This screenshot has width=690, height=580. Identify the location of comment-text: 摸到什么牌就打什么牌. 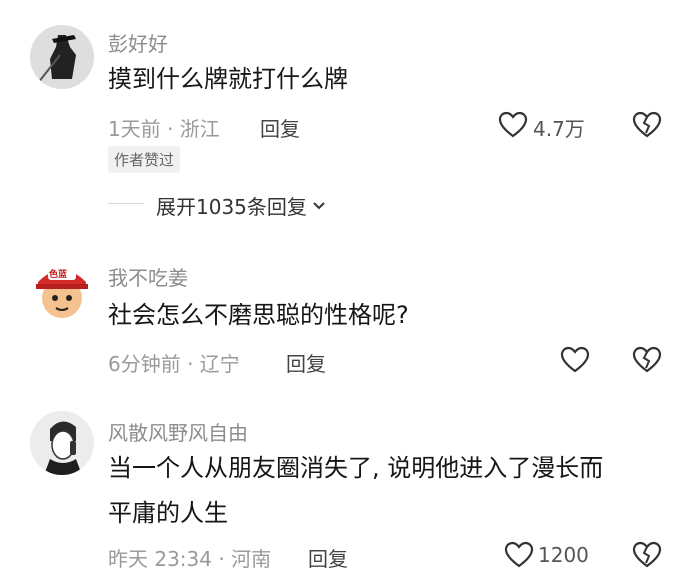
(228, 79).